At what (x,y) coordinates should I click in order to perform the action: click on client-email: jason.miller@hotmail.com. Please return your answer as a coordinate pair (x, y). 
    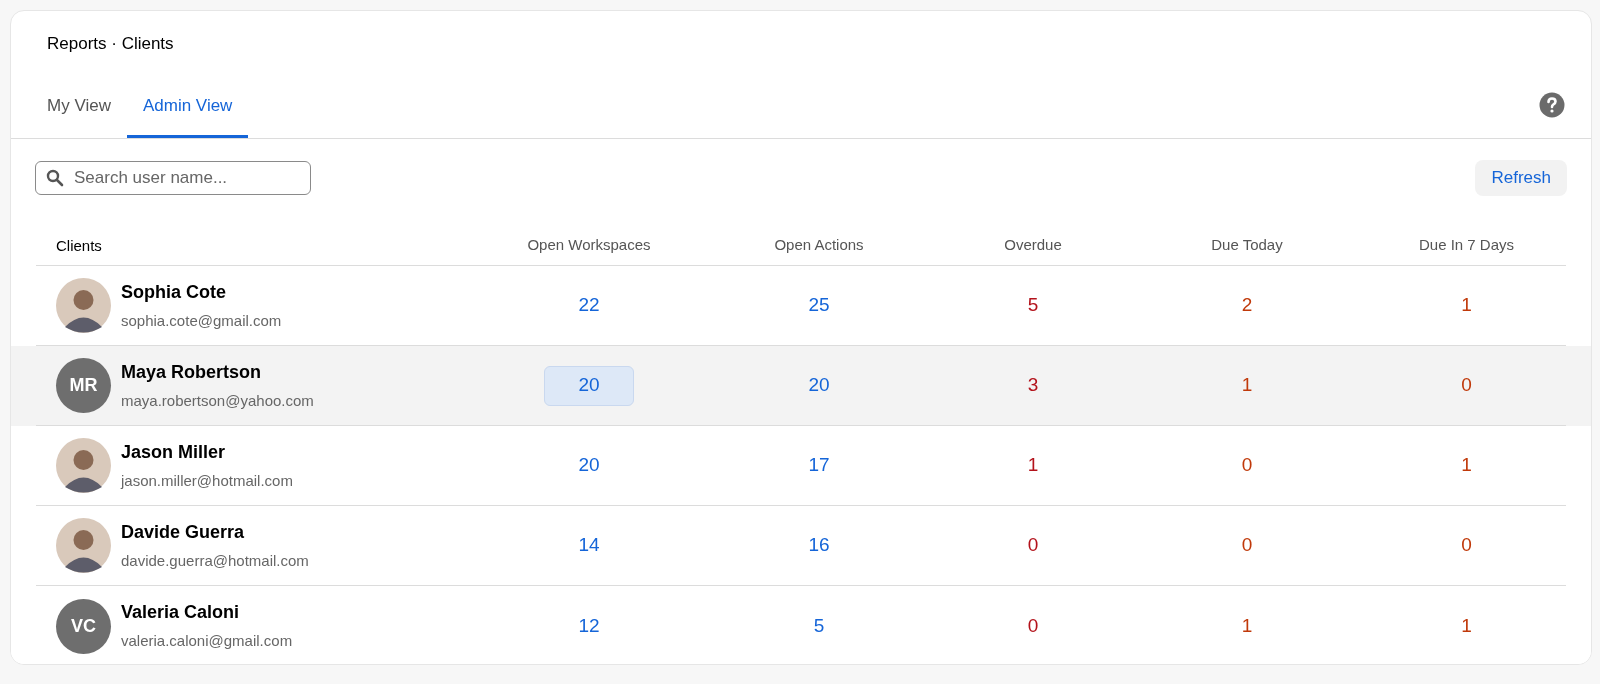
    Looking at the image, I should click on (207, 480).